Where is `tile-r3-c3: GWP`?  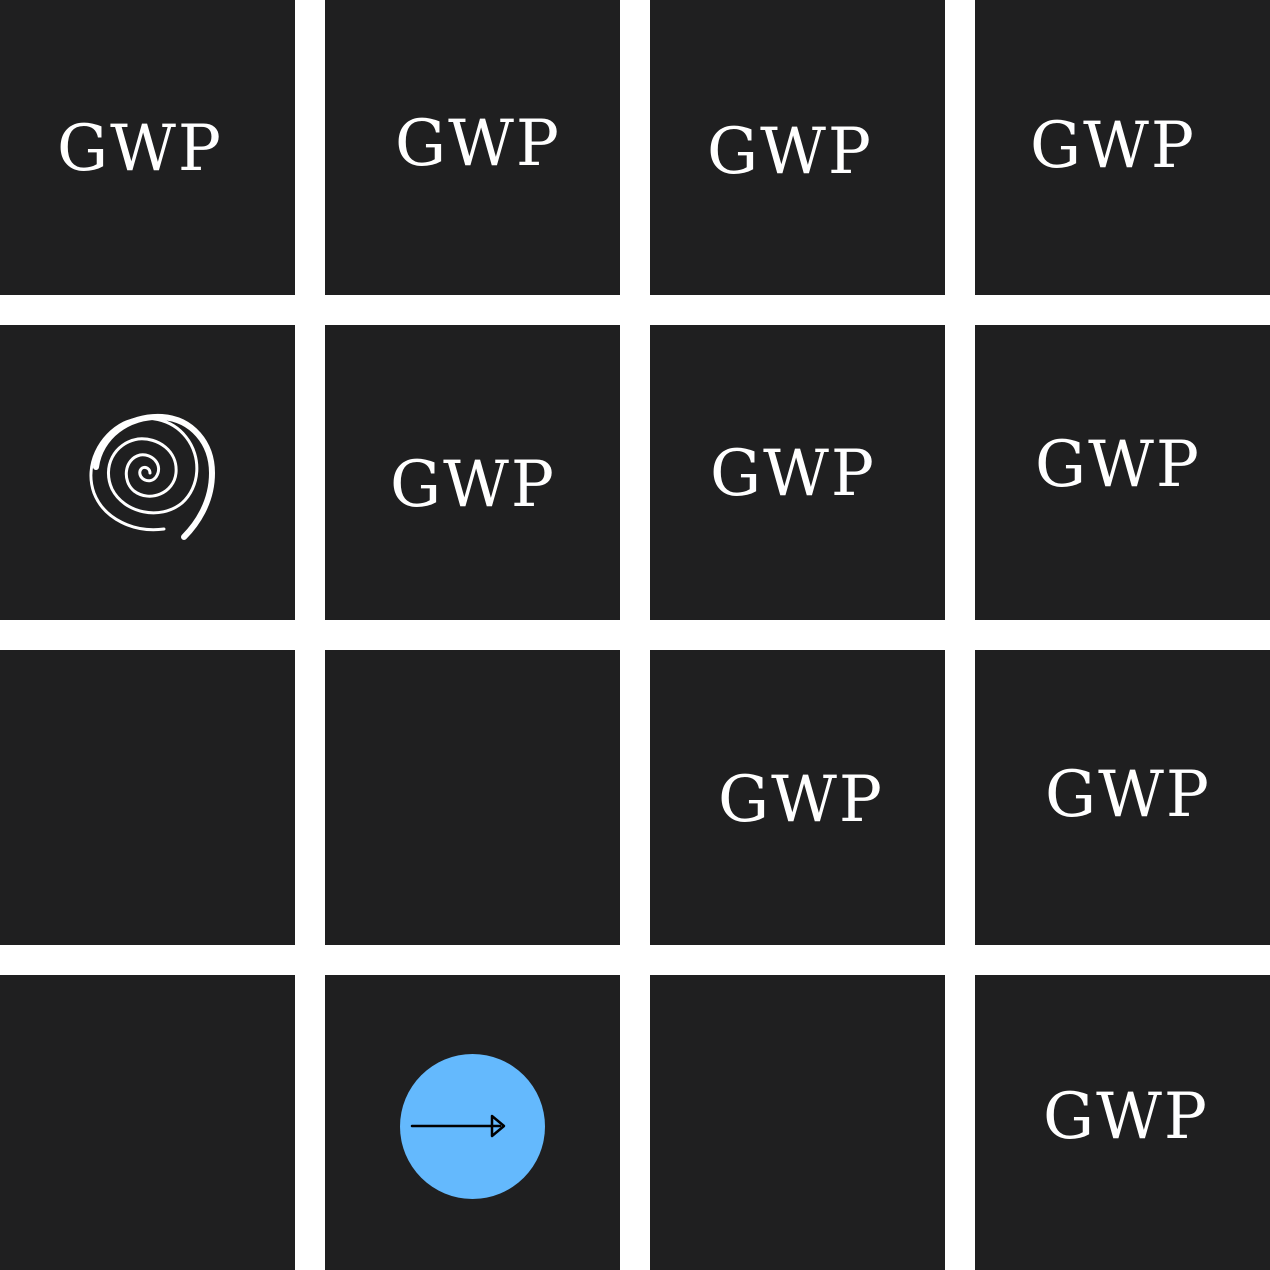
tile-r3-c3: GWP is located at coordinates (797, 797).